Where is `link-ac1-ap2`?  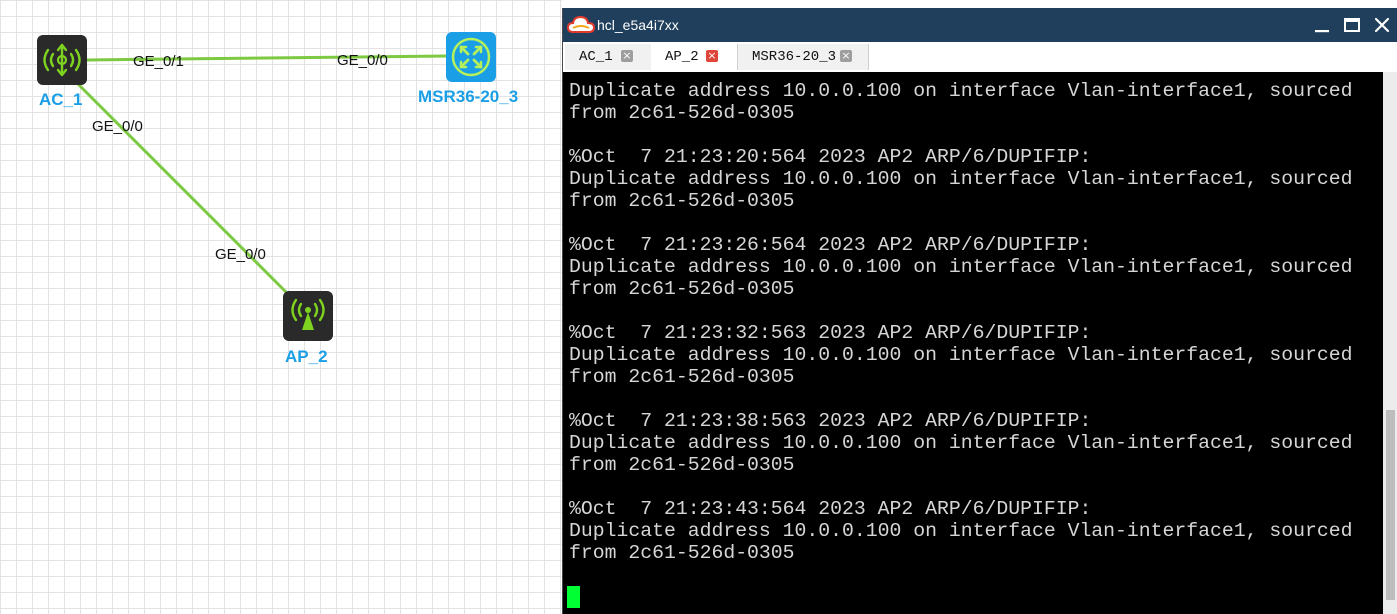
link-ac1-ap2 is located at coordinates (180, 186).